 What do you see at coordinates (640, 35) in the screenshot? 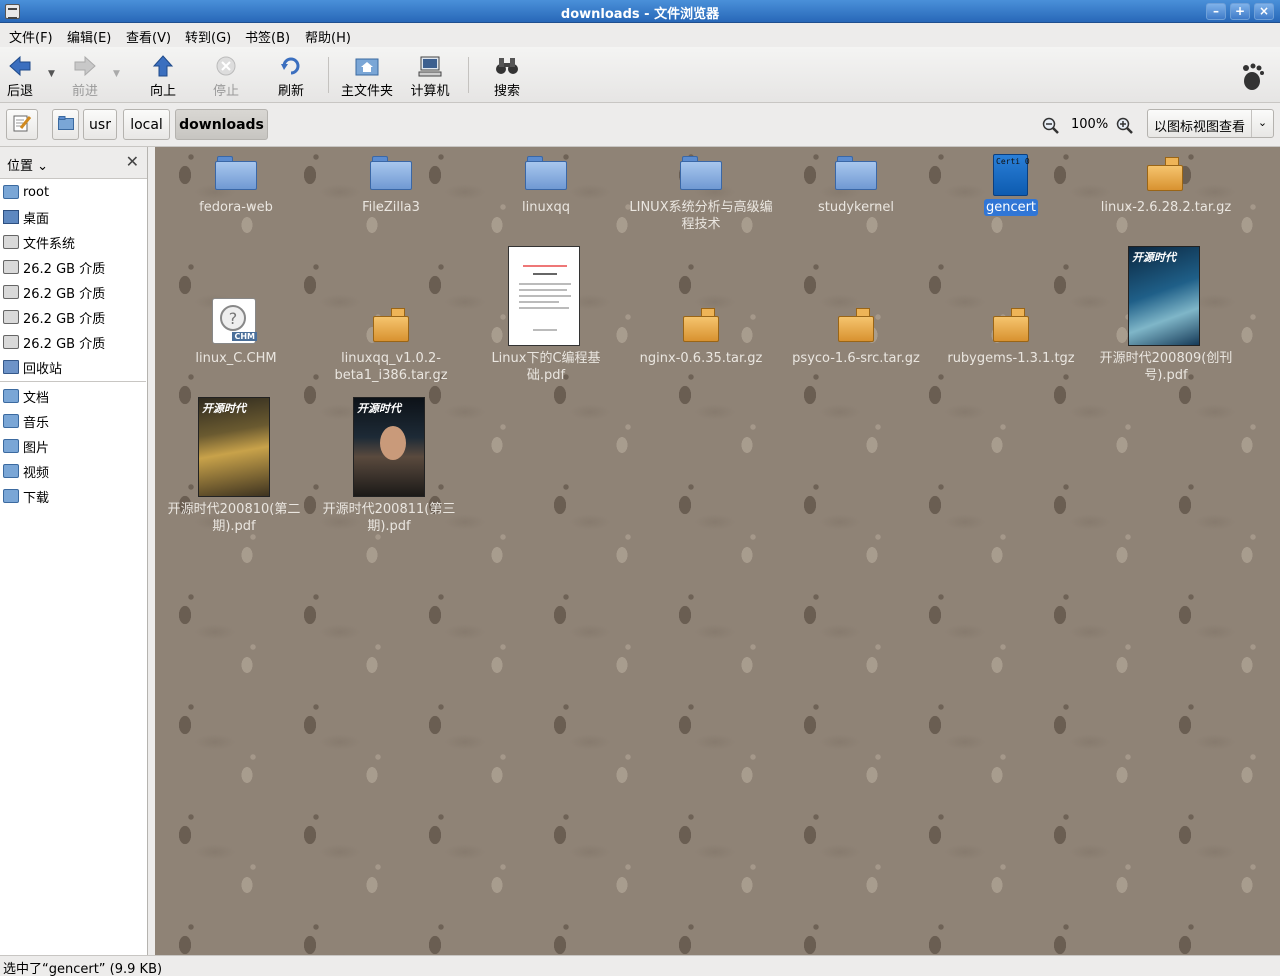
I see `menu-bar: 文件(F) 编辑(E) 查看(V) 转到(G) 书签(B) 帮助(H)` at bounding box center [640, 35].